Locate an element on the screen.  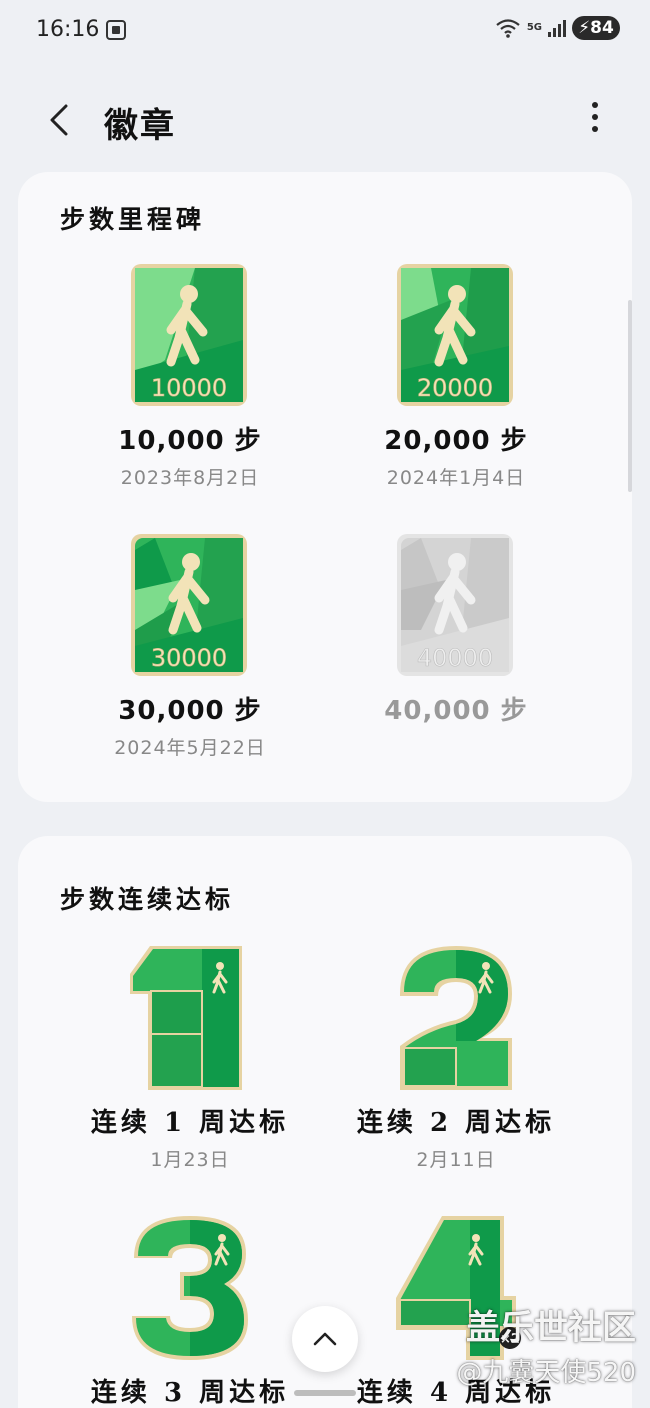
status-time: 16:16 is located at coordinates (68, 29).